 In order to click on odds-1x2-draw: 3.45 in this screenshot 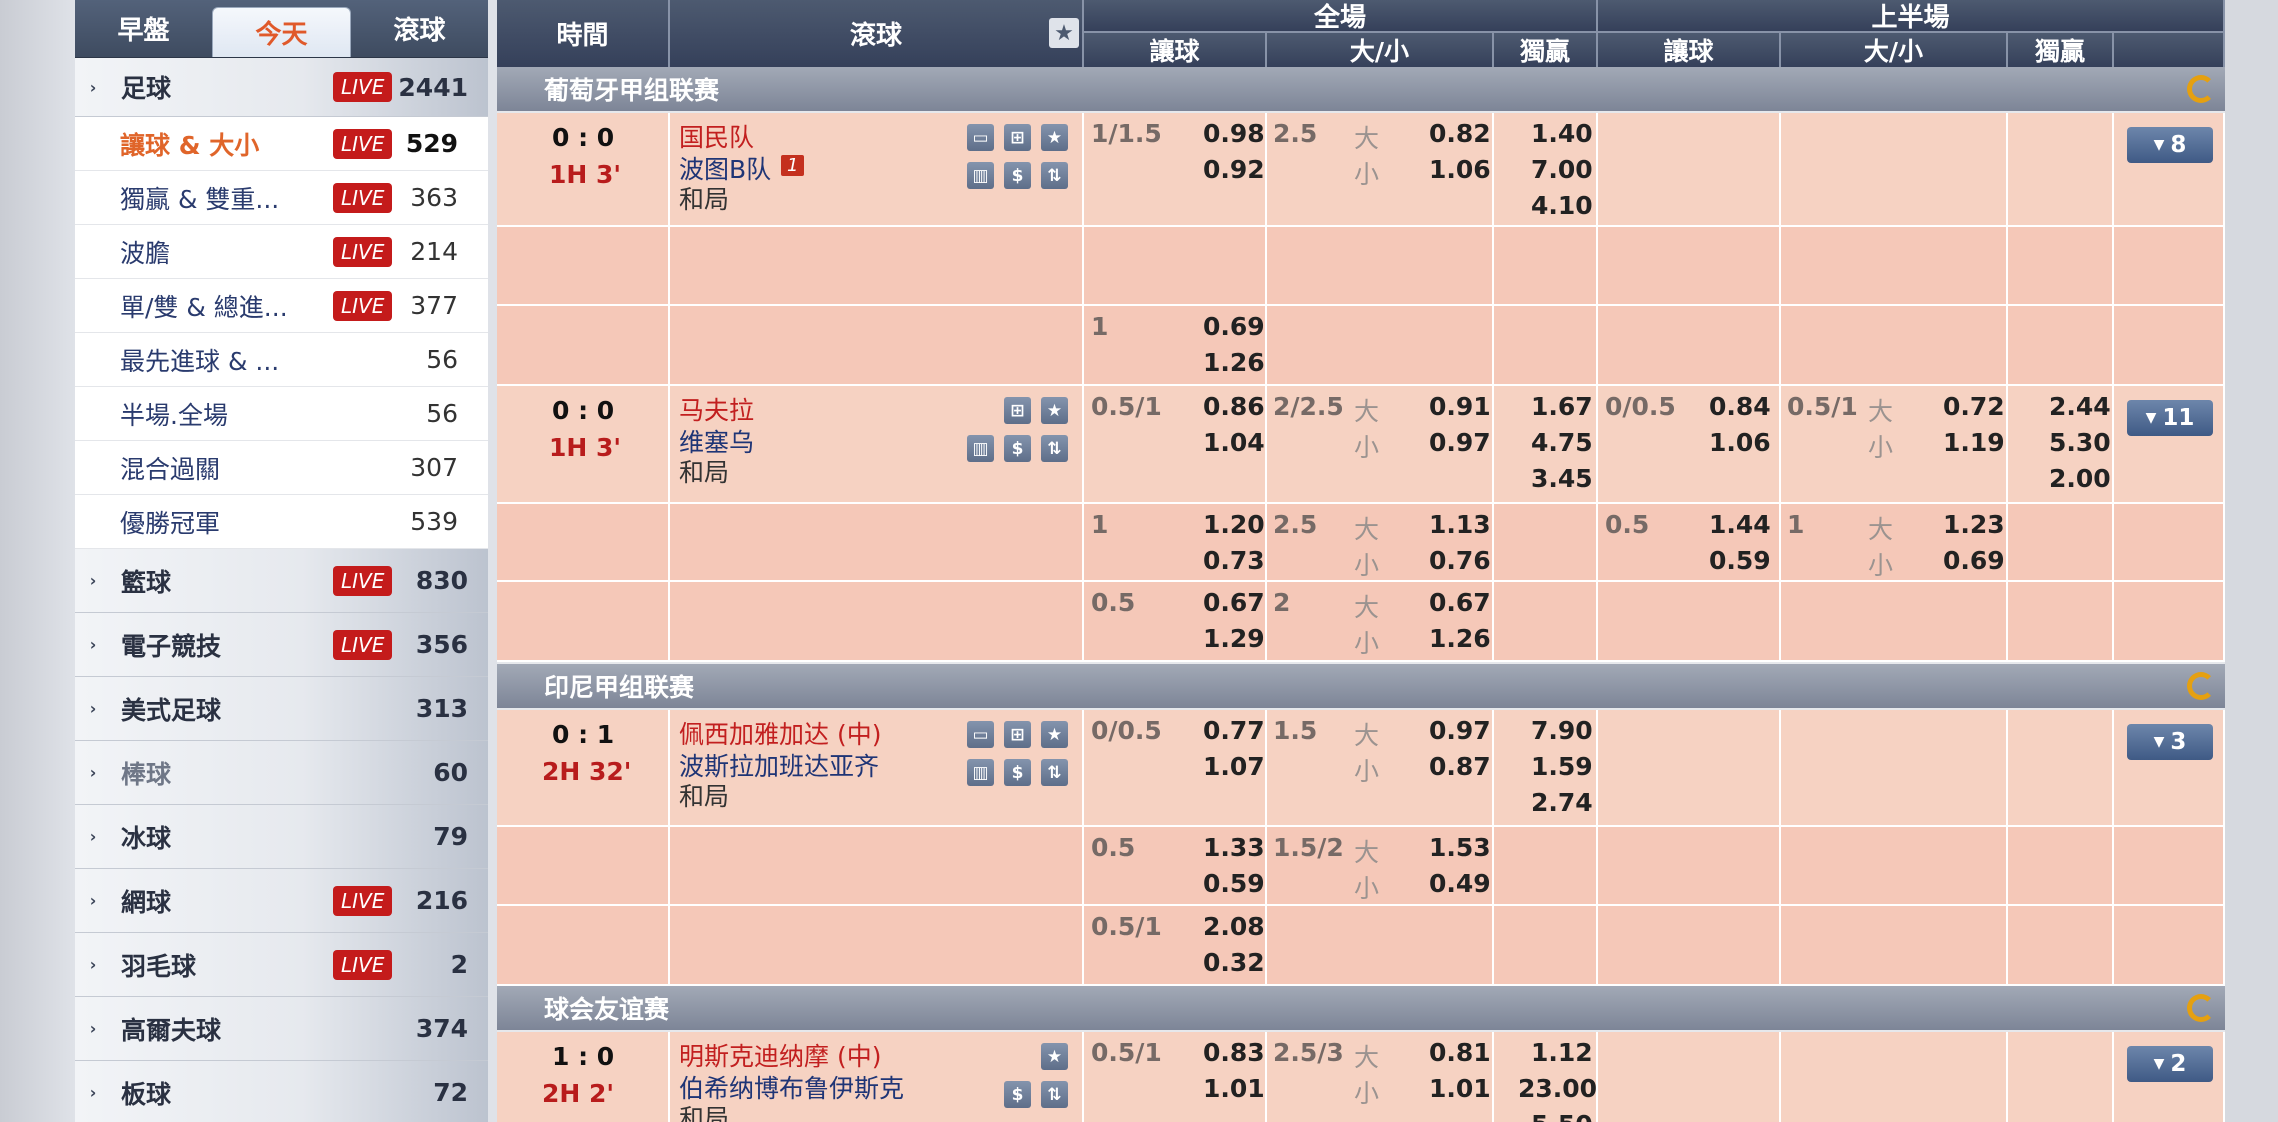, I will do `click(1562, 478)`.